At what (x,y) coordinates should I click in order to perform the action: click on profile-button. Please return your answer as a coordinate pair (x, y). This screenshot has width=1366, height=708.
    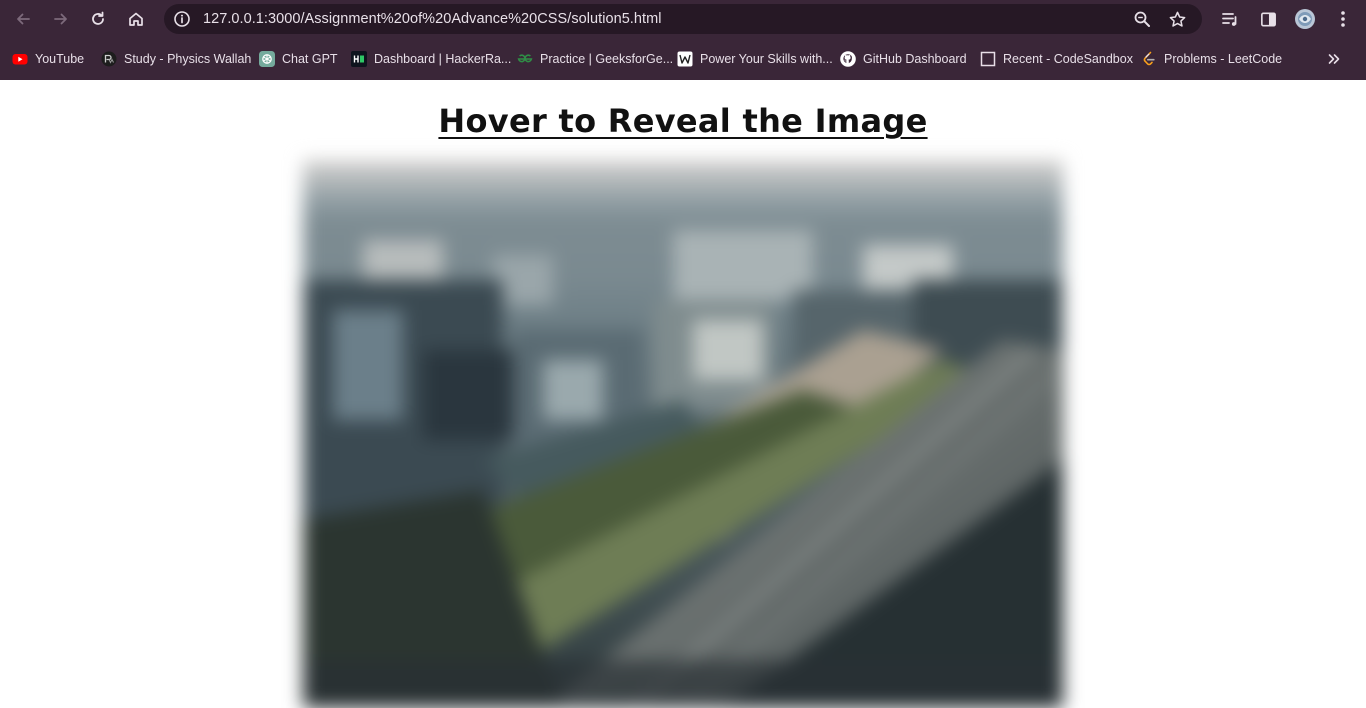
    Looking at the image, I should click on (1305, 19).